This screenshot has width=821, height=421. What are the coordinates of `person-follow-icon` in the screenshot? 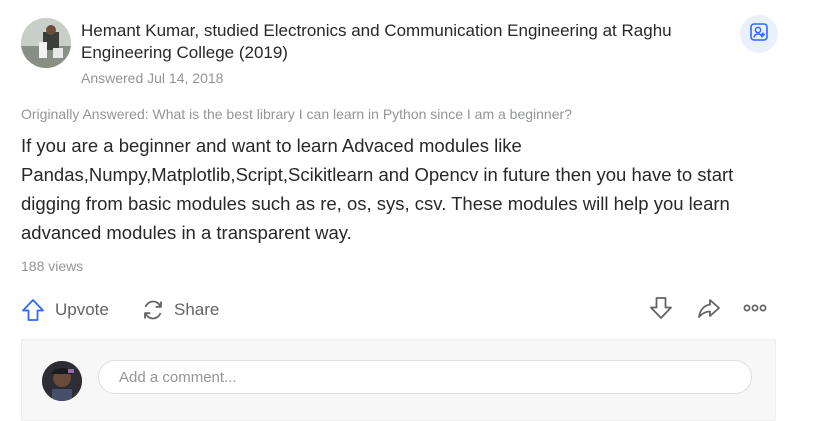 It's located at (759, 34).